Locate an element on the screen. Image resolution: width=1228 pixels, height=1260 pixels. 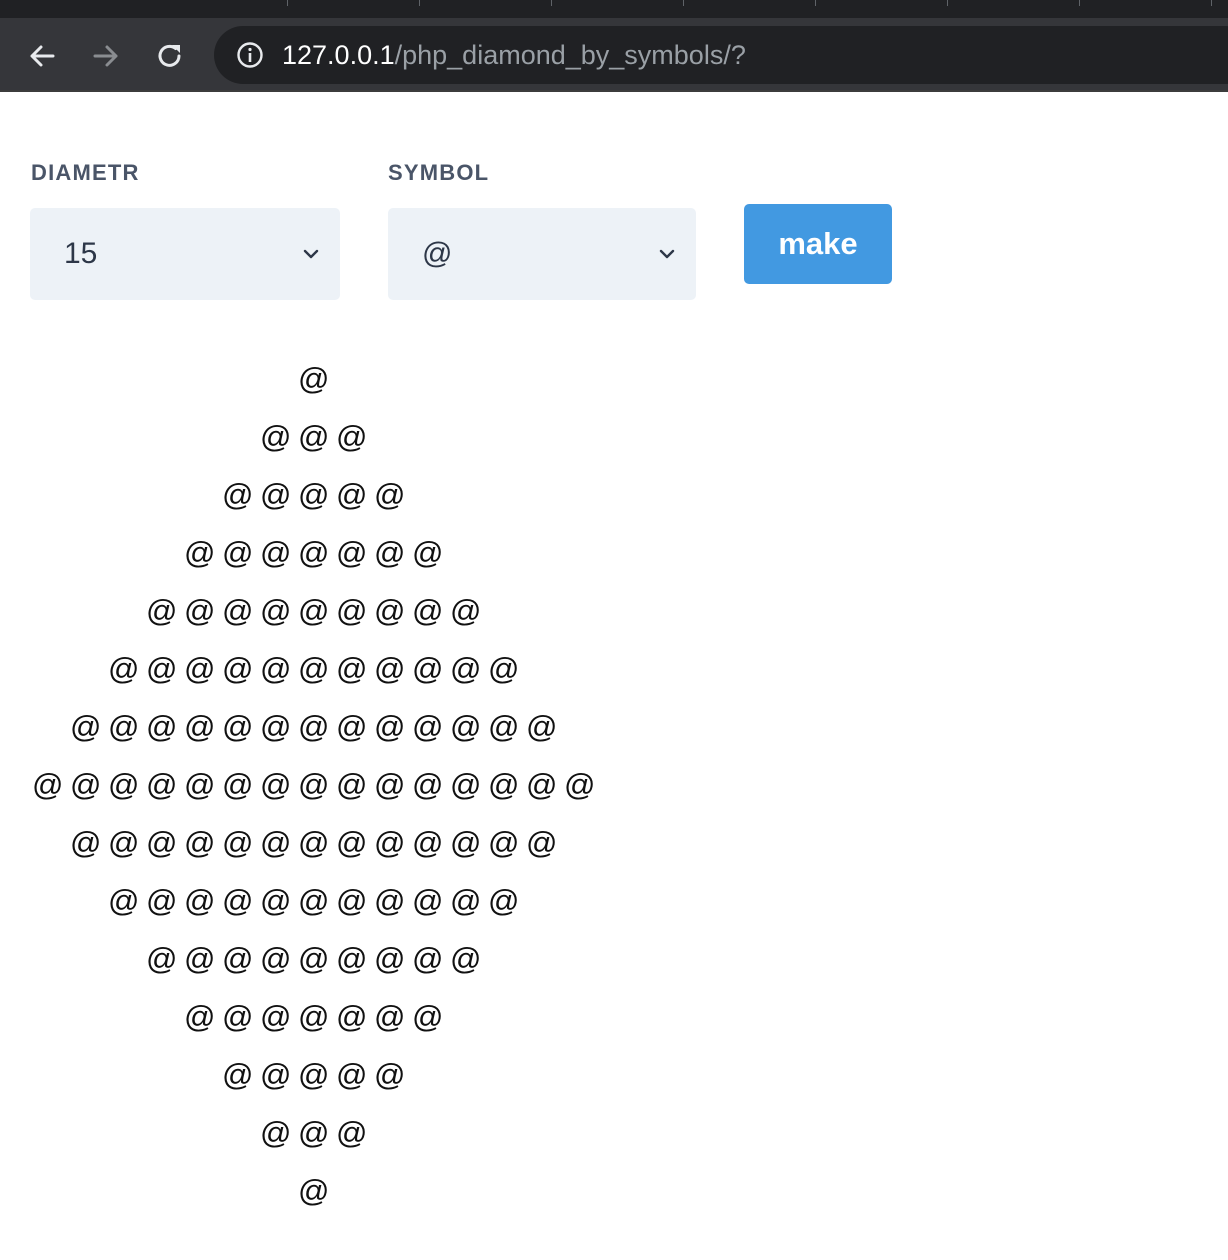
reload-button is located at coordinates (170, 56).